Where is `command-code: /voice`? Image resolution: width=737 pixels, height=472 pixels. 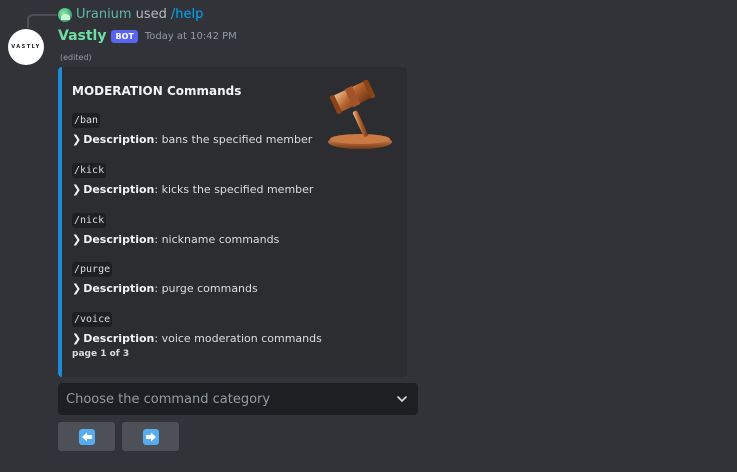 command-code: /voice is located at coordinates (92, 319).